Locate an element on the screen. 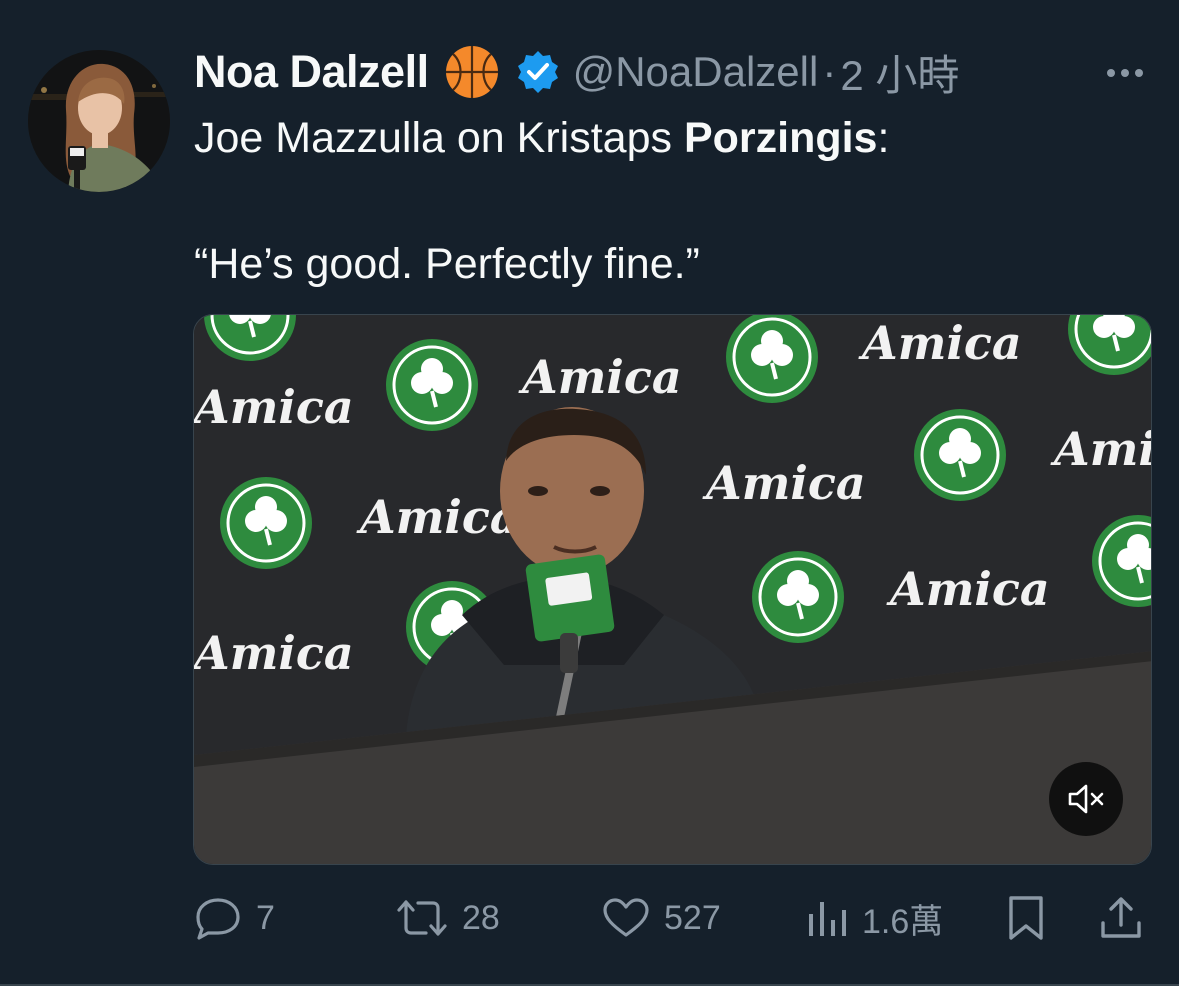 The image size is (1179, 986). reply-count: 7 is located at coordinates (265, 917).